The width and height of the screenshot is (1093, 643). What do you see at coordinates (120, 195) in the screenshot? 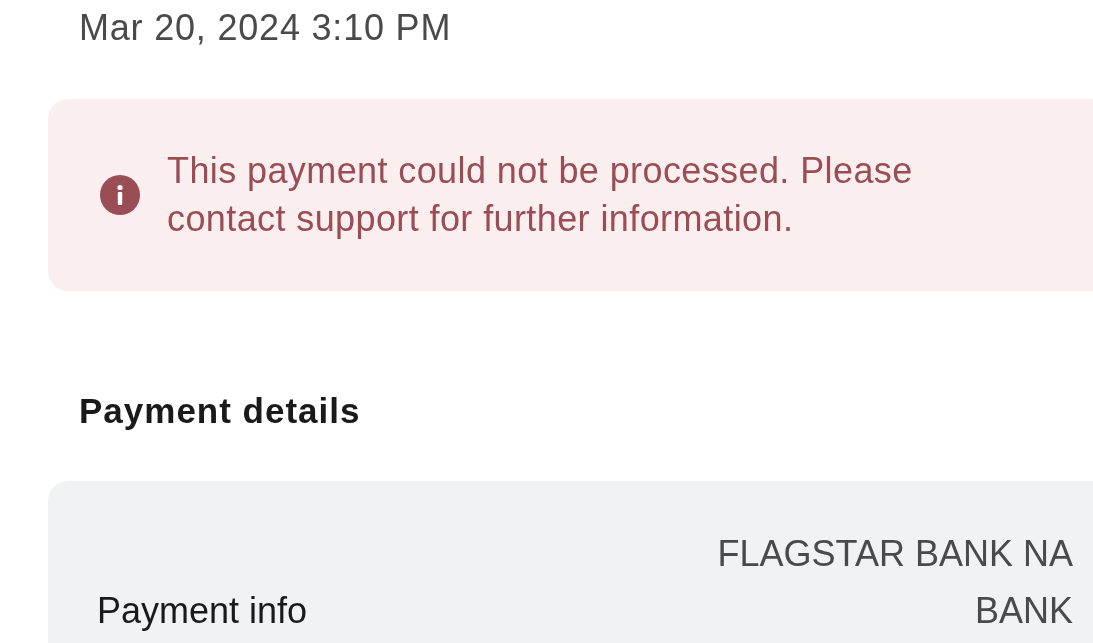
I see `info-icon` at bounding box center [120, 195].